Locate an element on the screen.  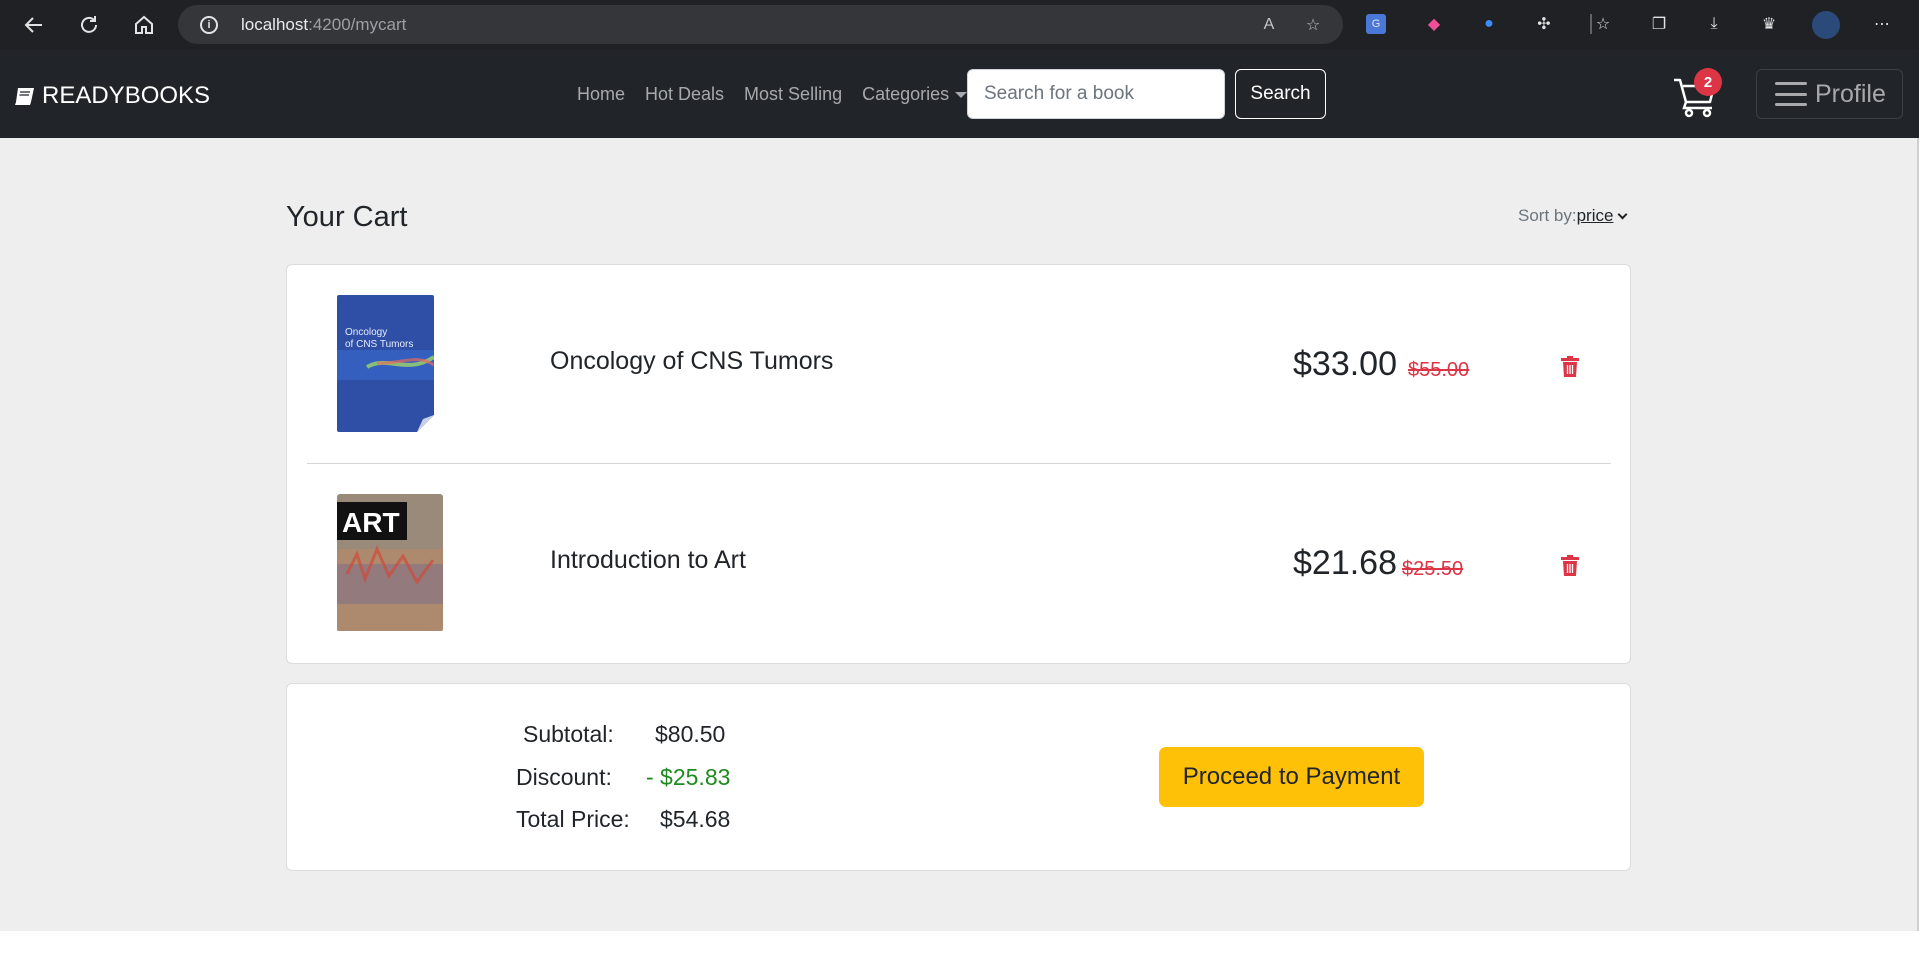
sort-label: Sort by: is located at coordinates (1547, 215).